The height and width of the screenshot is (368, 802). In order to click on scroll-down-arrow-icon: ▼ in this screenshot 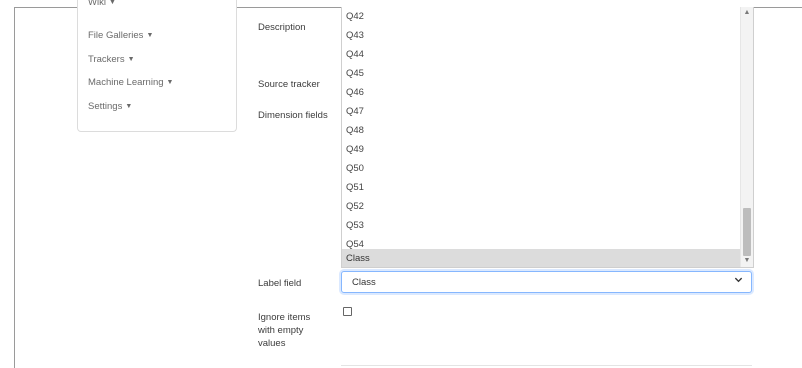, I will do `click(747, 261)`.